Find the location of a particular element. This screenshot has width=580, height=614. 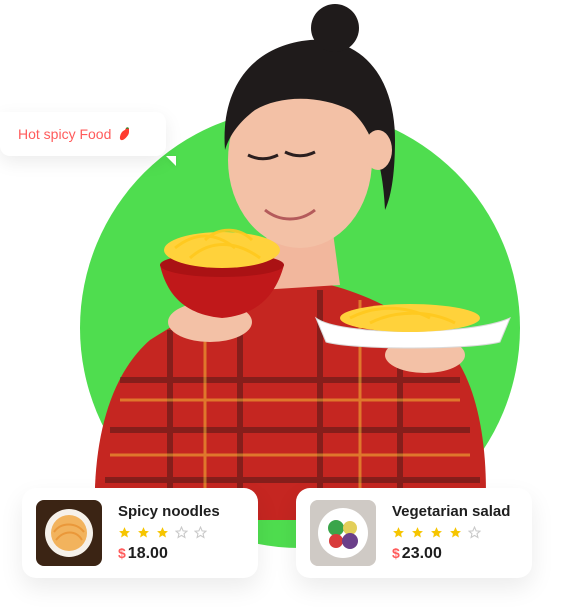

product-card-vegetarian-salad: Vegetarian salad $ 23.00 is located at coordinates (414, 533).